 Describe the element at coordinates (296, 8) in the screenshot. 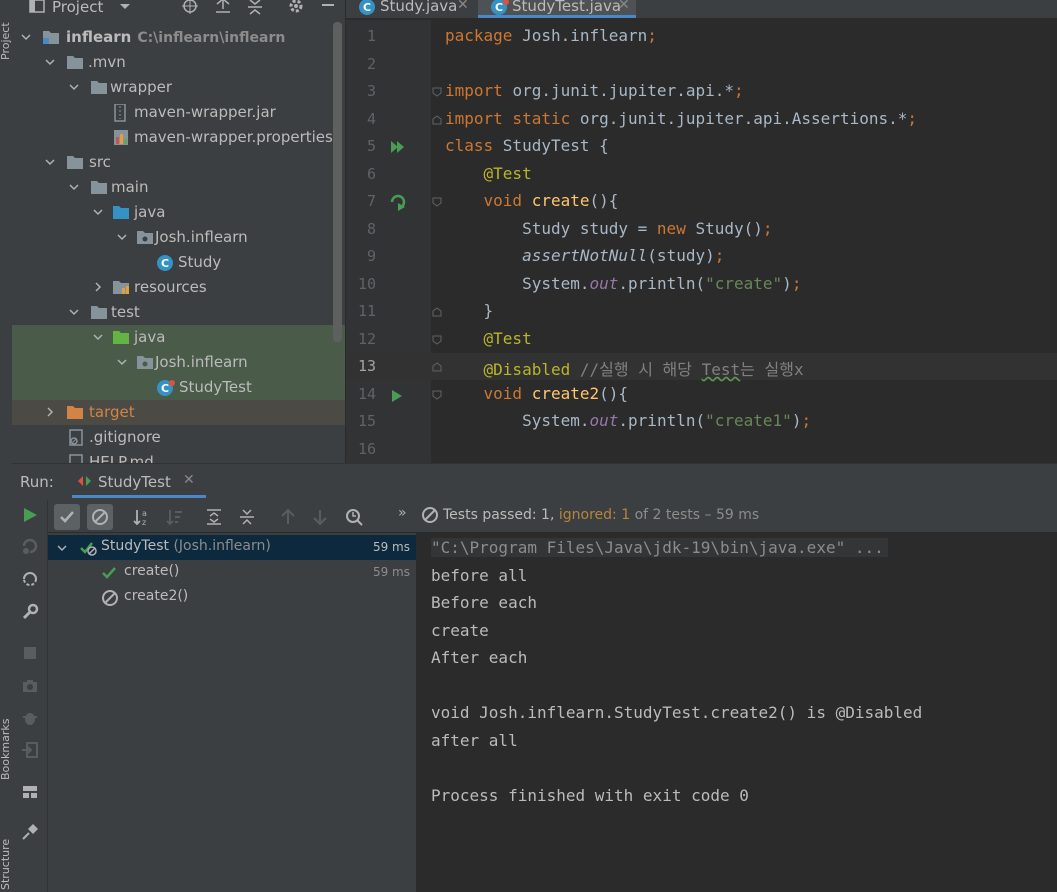

I see `gear-icon` at that location.